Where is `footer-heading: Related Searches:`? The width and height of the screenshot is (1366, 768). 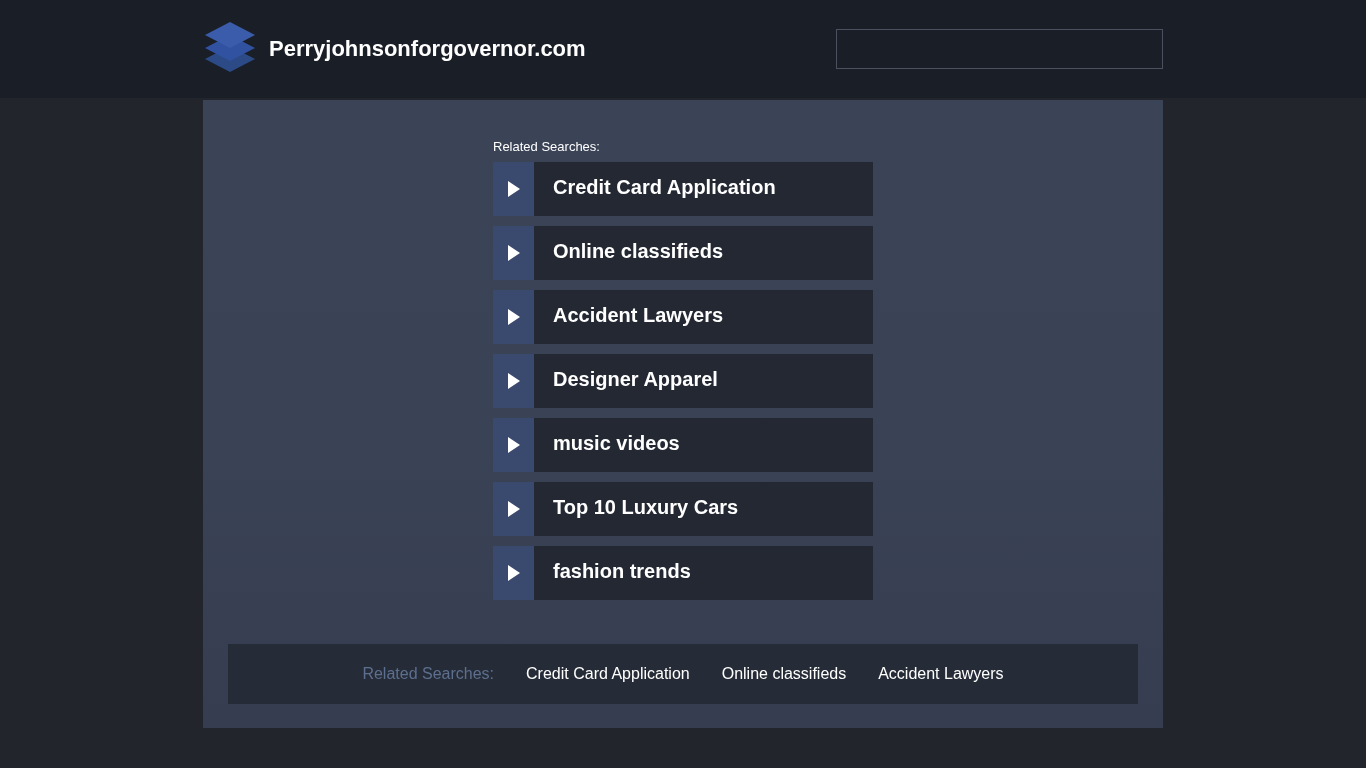
footer-heading: Related Searches: is located at coordinates (428, 674).